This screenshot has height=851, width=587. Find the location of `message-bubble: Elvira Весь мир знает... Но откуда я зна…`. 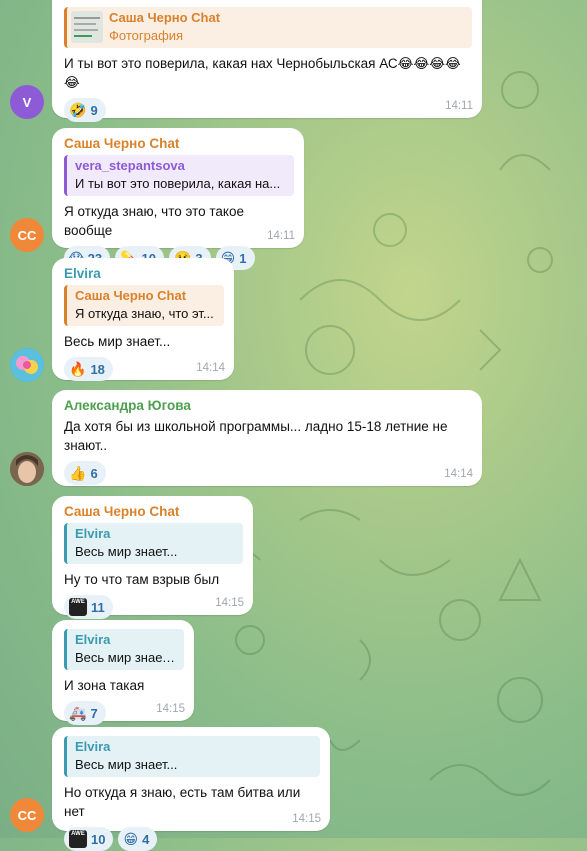

message-bubble: Elvira Весь мир знает... Но откуда я зна… is located at coordinates (191, 789).